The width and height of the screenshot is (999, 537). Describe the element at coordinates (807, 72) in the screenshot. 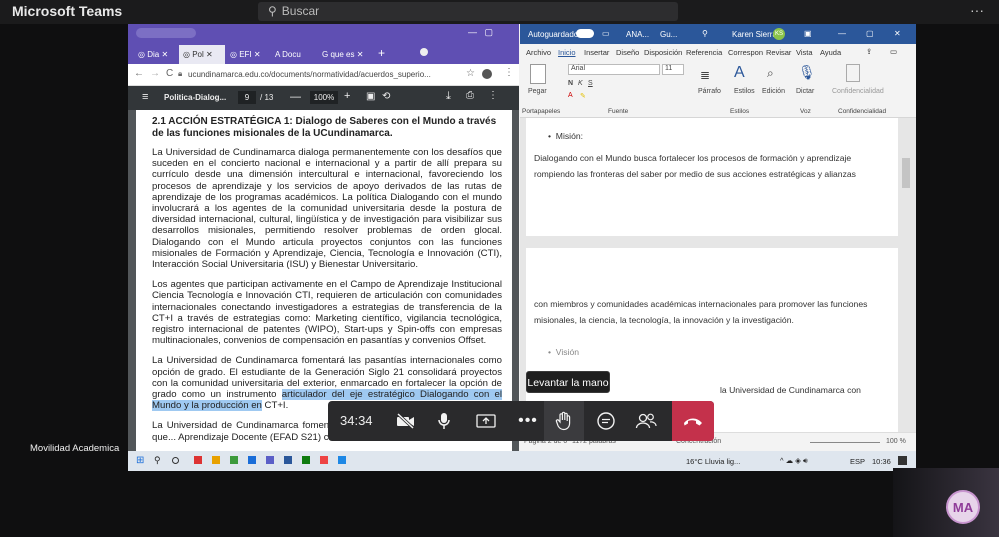

I see `microphone-icon: 🎙︎` at that location.